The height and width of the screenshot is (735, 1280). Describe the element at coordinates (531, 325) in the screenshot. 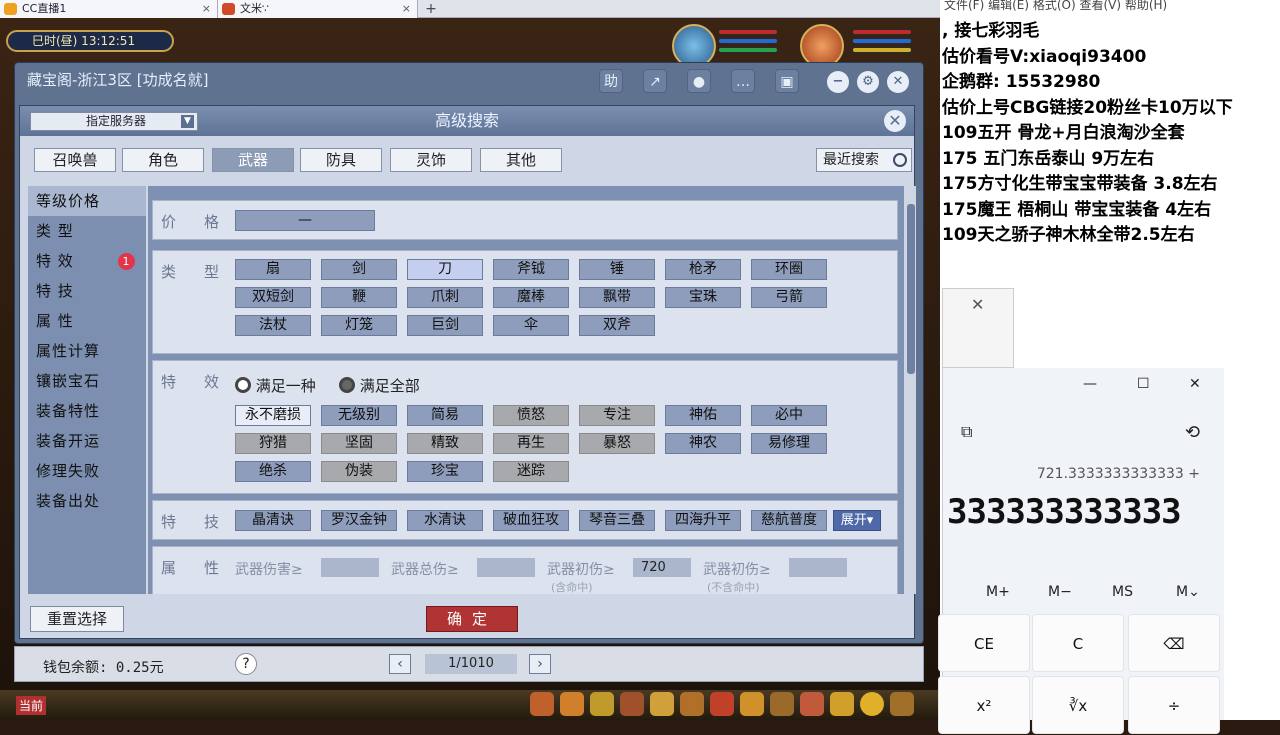

I see `type-option: 伞` at that location.